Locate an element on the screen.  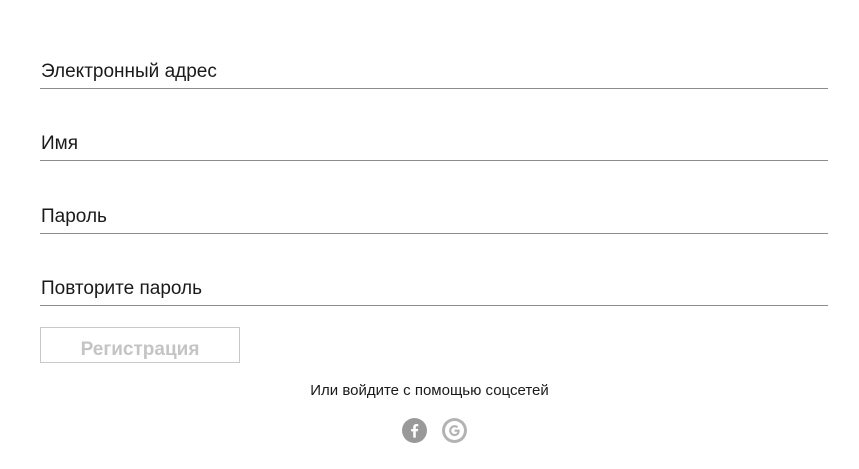
social-login-prompt: Или войдите с помощью соцсетей is located at coordinates (429, 390).